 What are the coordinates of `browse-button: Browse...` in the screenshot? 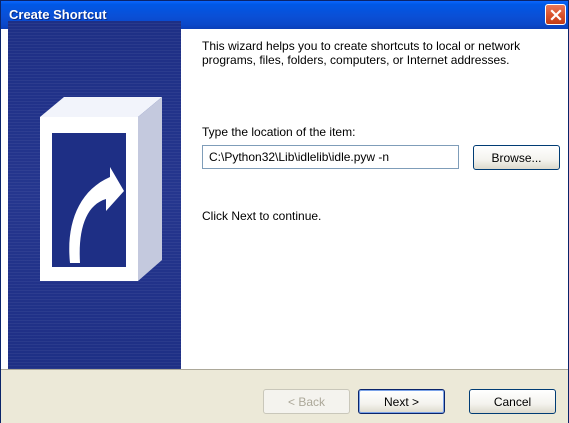 It's located at (516, 157).